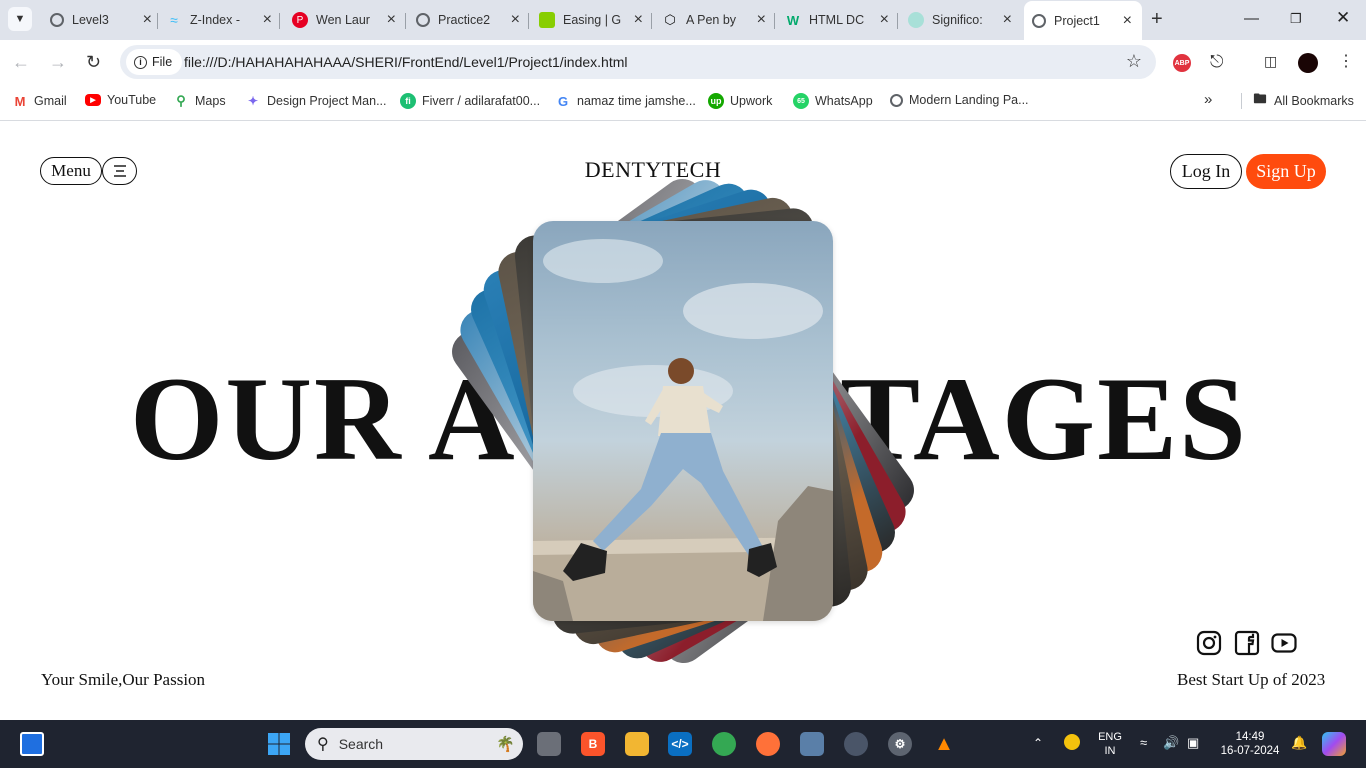  Describe the element at coordinates (21, 62) in the screenshot. I see `back-icon: ←` at that location.